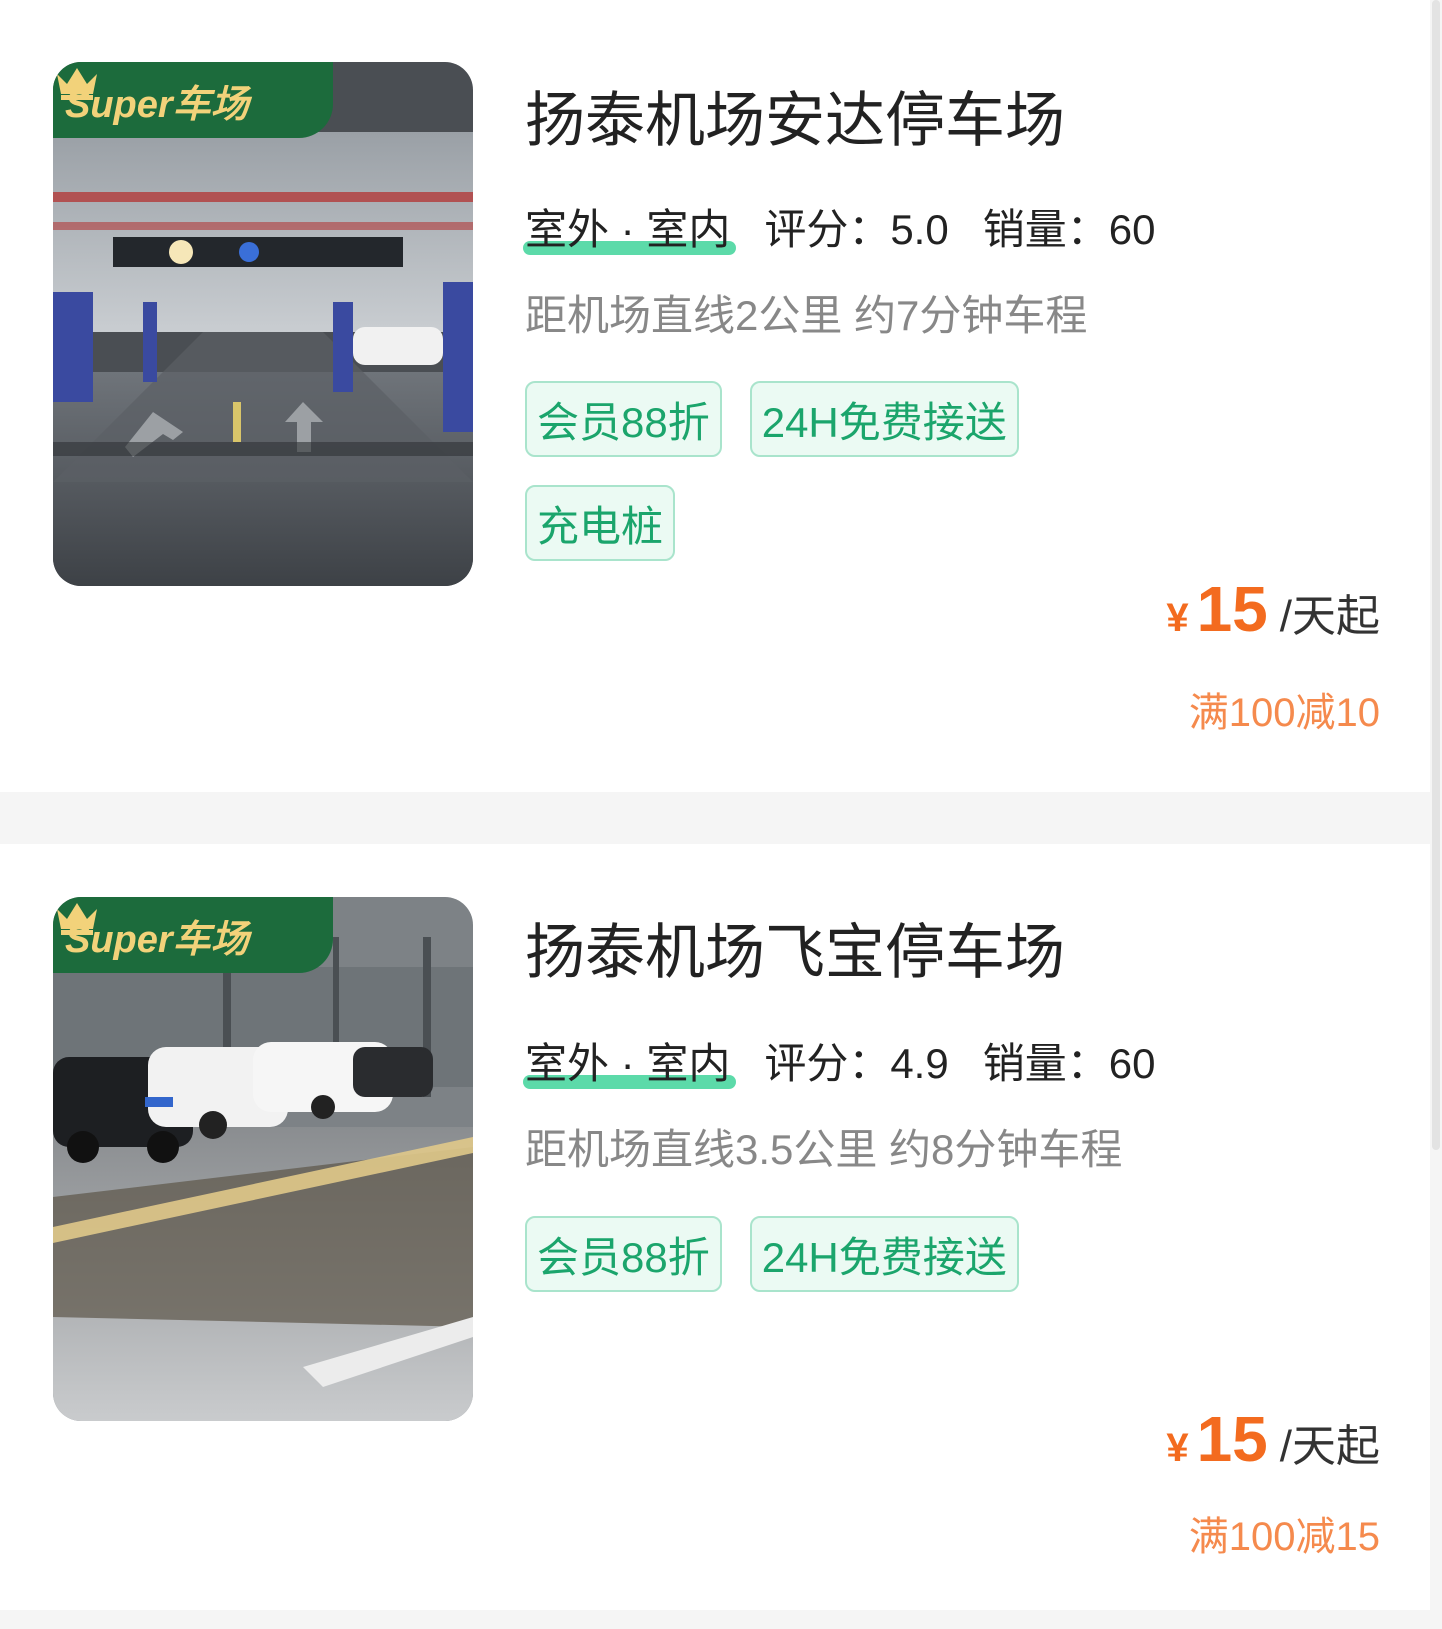 Image resolution: width=1442 pixels, height=1629 pixels. I want to click on rating-text: 评分：4.9, so click(856, 1063).